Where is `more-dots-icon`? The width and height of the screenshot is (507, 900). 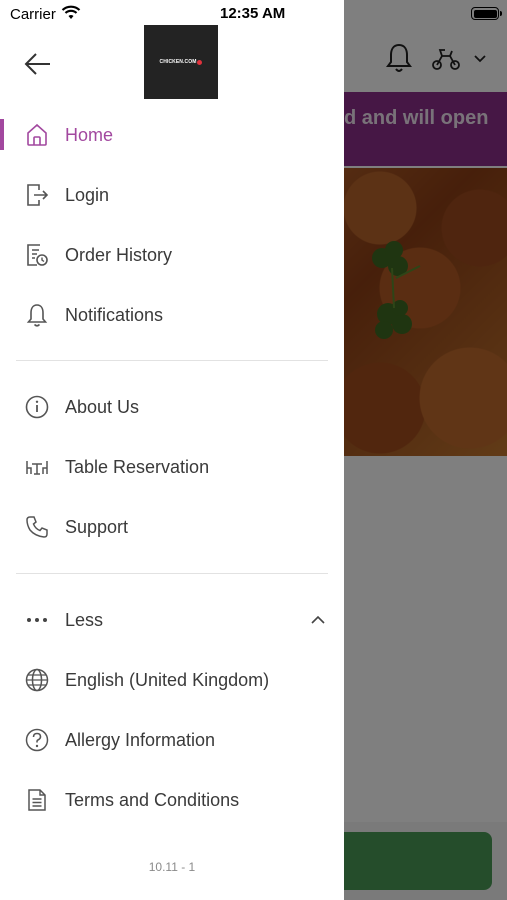 more-dots-icon is located at coordinates (37, 620).